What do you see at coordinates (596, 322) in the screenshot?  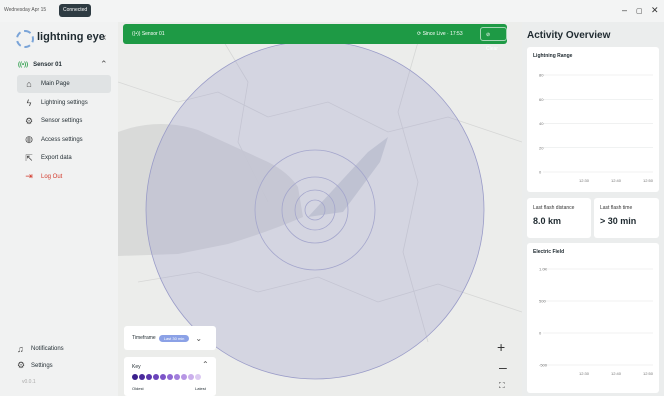 I see `electric-field-chart: 1.0K 500 0 -500 12:30 12:40 12:50` at bounding box center [596, 322].